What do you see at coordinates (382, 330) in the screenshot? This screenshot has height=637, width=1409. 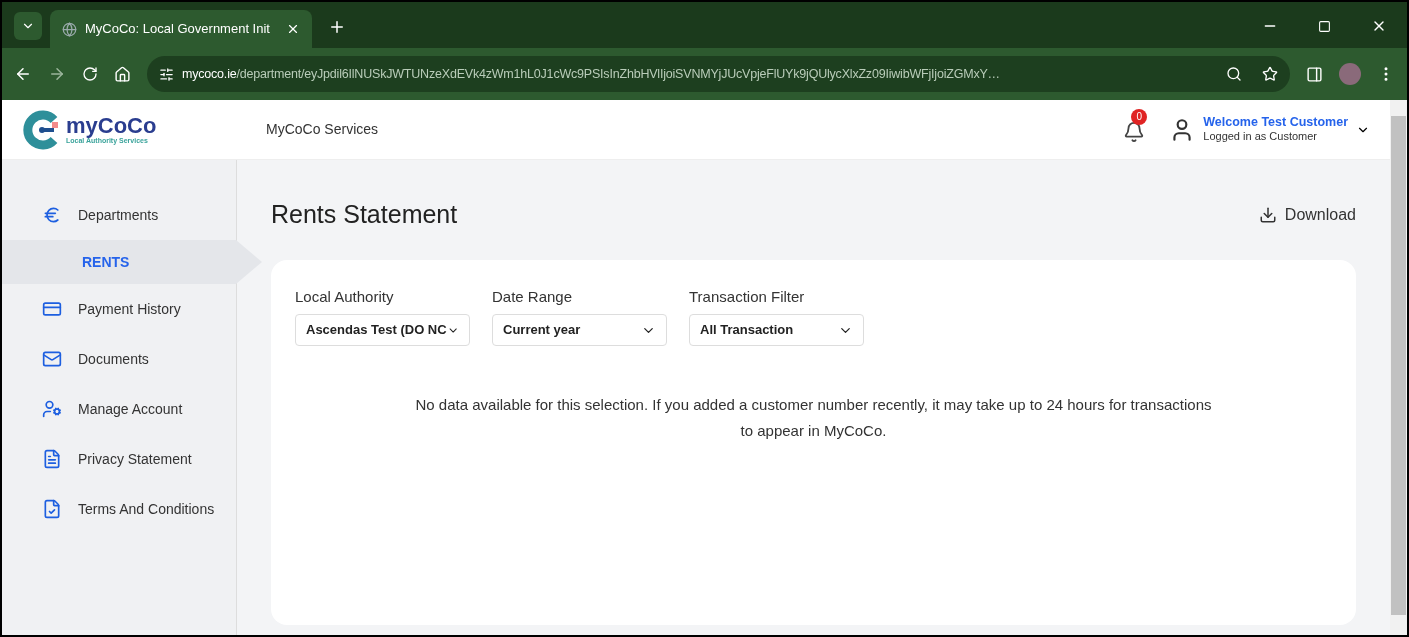 I see `filter-dropdown: Ascendas Test (DO NC` at bounding box center [382, 330].